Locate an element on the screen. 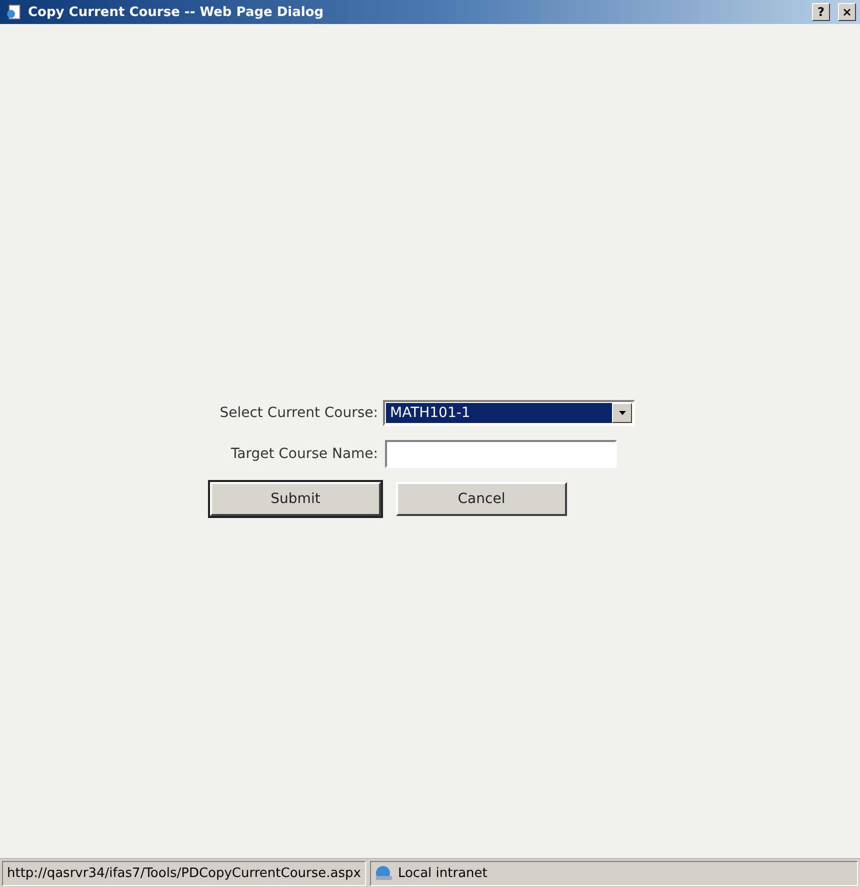 This screenshot has width=860, height=887. window-title: Copy Current Course -- Web Page Dialog is located at coordinates (176, 12).